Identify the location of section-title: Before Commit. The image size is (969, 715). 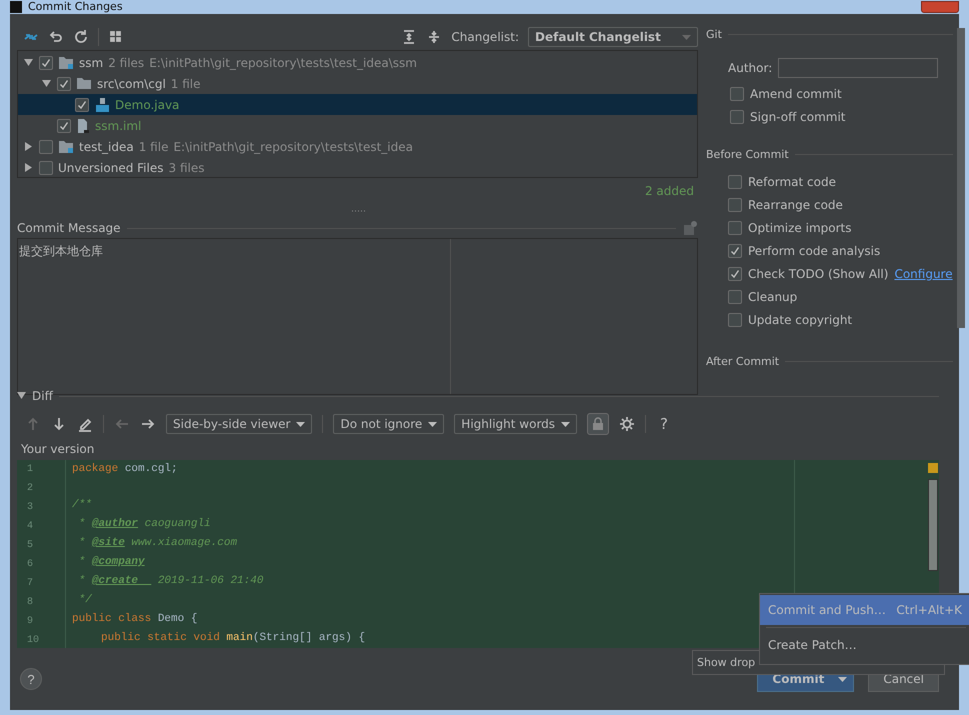
(747, 154).